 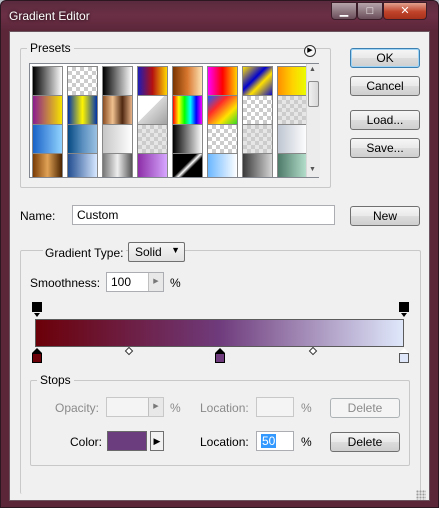 I want to click on chevron-down-icon: ▼, so click(x=175, y=250).